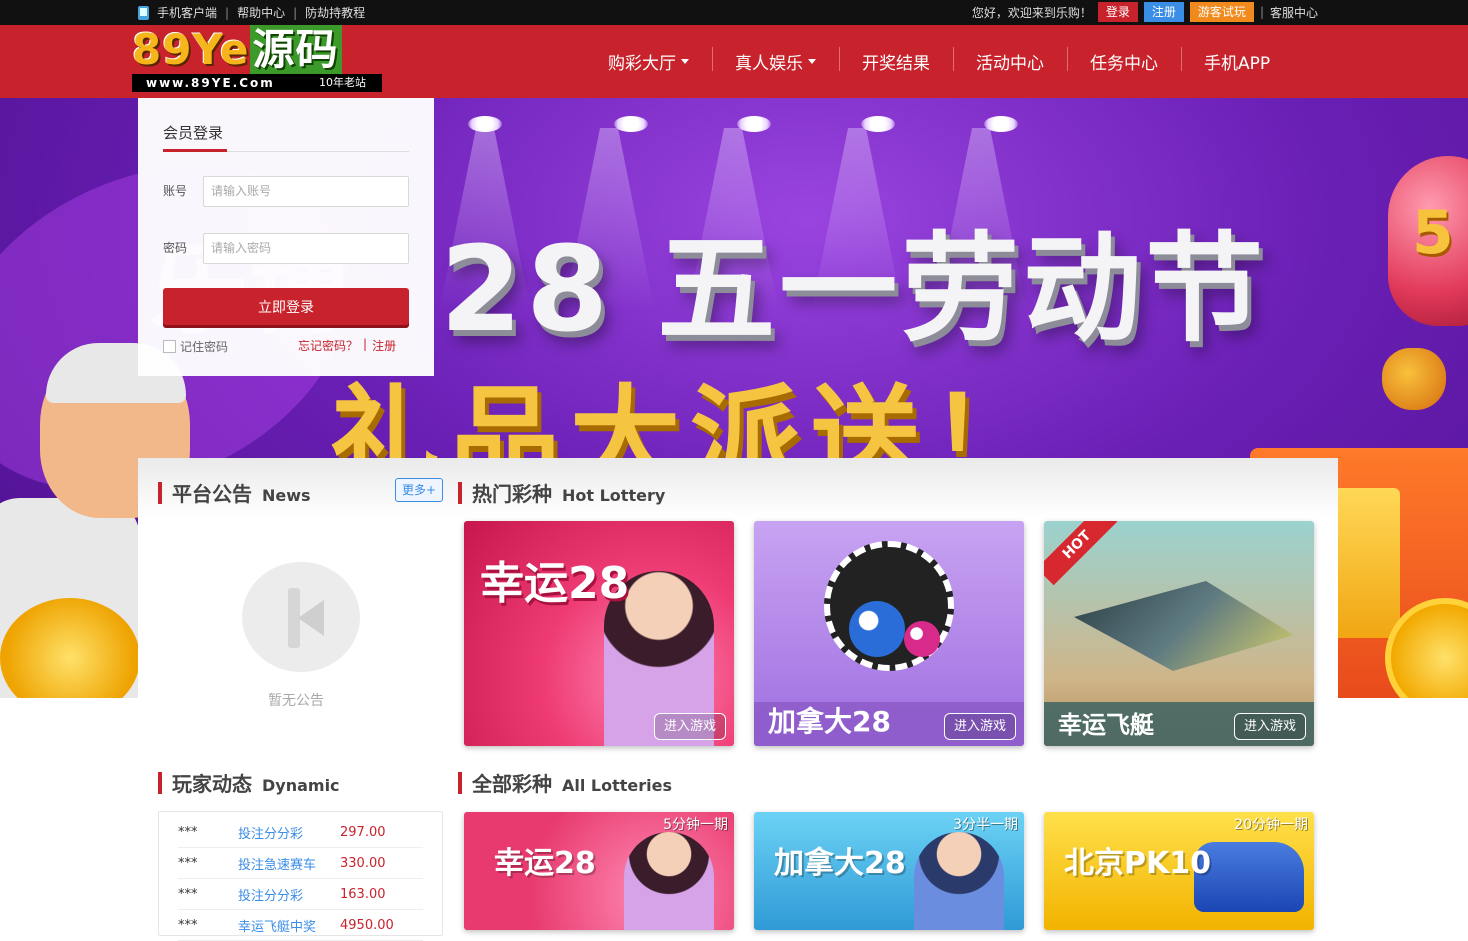 This screenshot has width=1468, height=941. What do you see at coordinates (1221, 12) in the screenshot?
I see `guest-trial-button: 游客试玩` at bounding box center [1221, 12].